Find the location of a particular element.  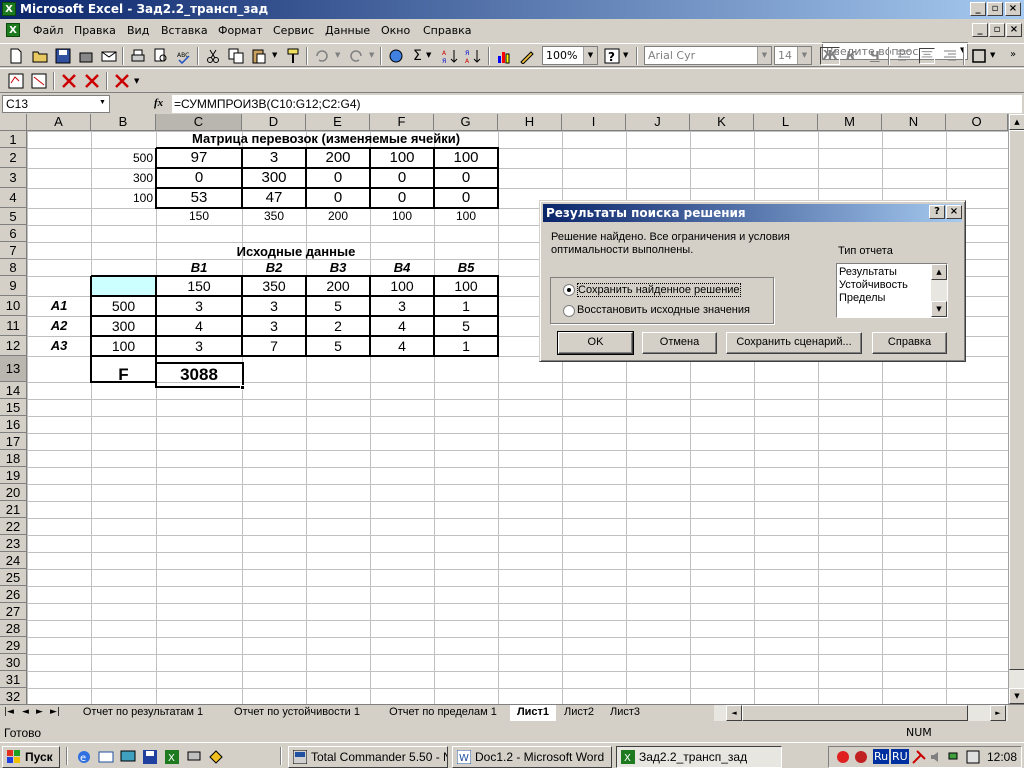

row-header-9: 9 is located at coordinates (13, 286).